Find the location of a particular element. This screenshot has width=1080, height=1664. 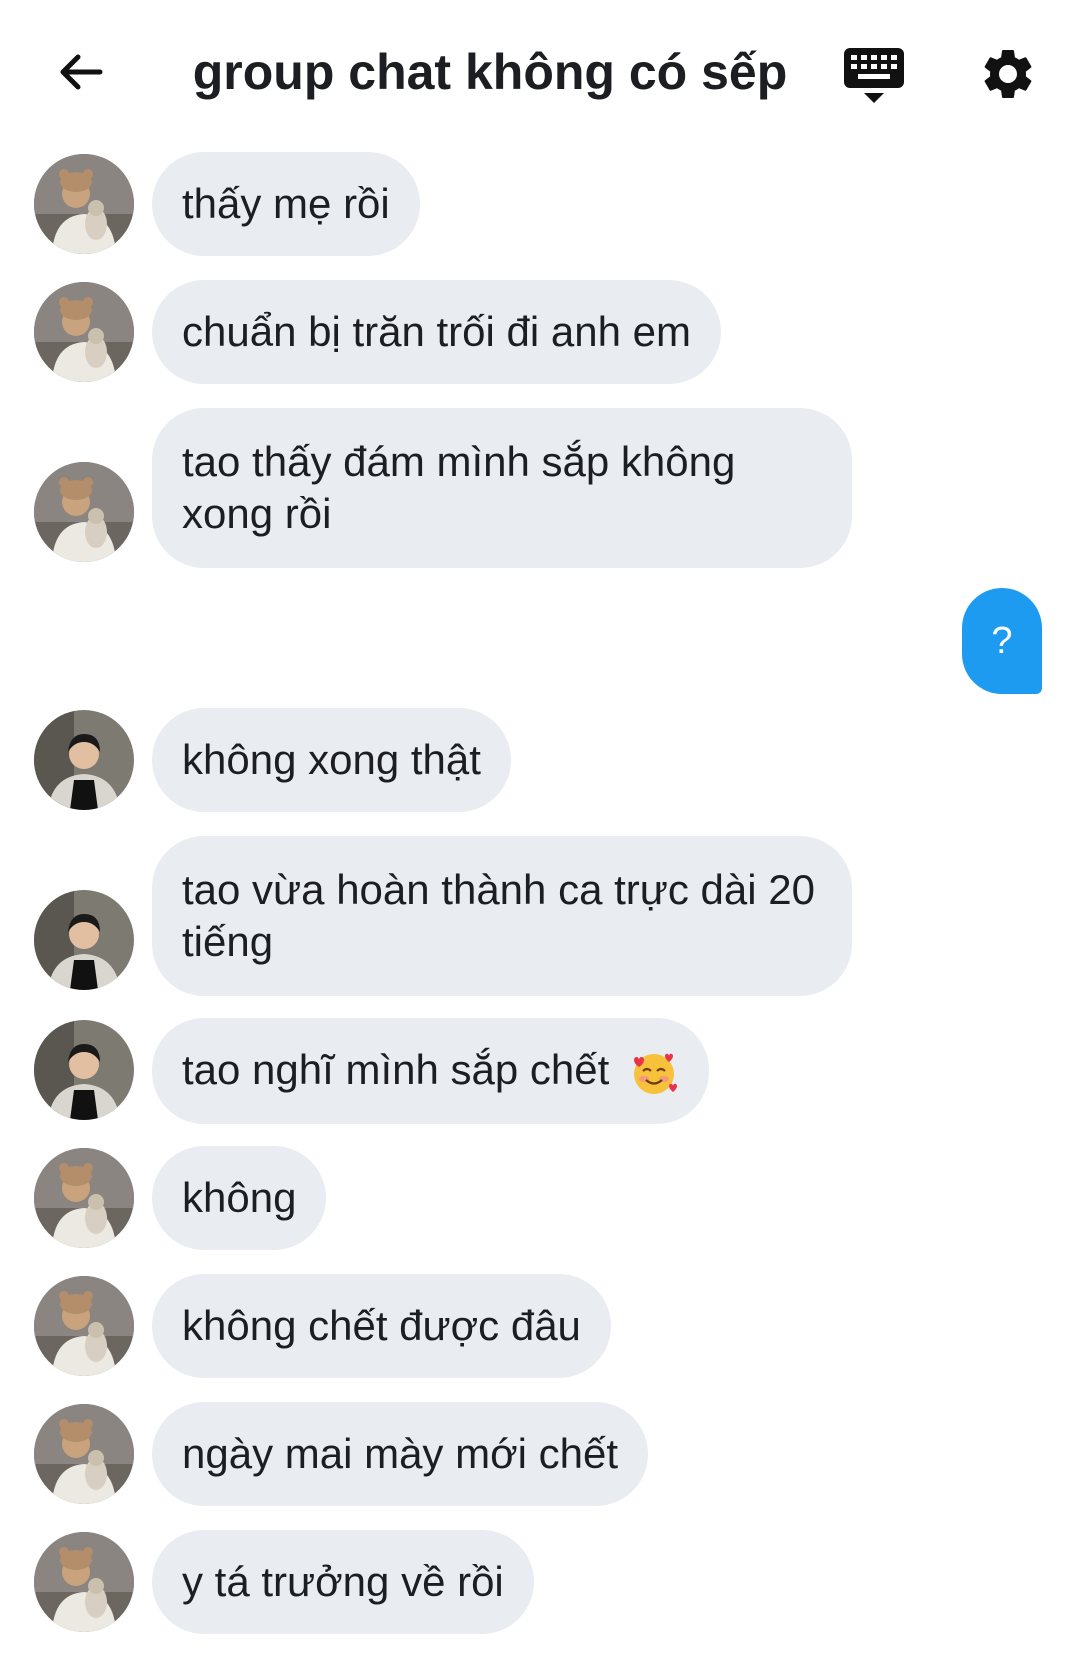

chat-title: group chat không có sếp is located at coordinates (490, 72).